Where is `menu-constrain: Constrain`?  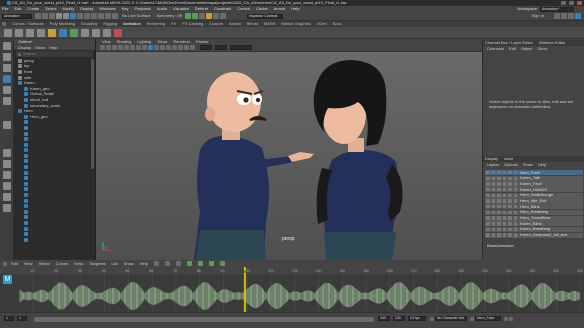 menu-constrain: Constrain is located at coordinates (222, 9).